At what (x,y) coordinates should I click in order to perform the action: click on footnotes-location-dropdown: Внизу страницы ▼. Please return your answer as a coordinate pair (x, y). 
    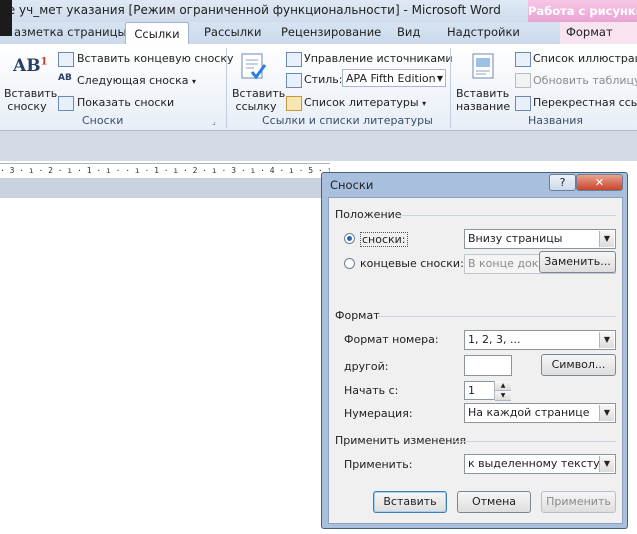
    Looking at the image, I should click on (540, 239).